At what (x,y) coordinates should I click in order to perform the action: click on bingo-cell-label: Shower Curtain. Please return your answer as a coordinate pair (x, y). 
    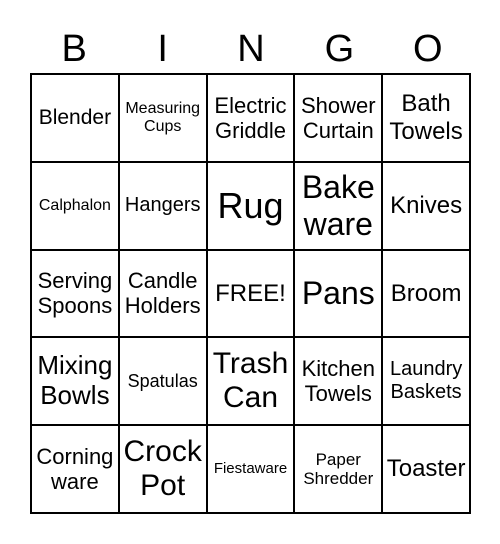
    Looking at the image, I should click on (338, 117).